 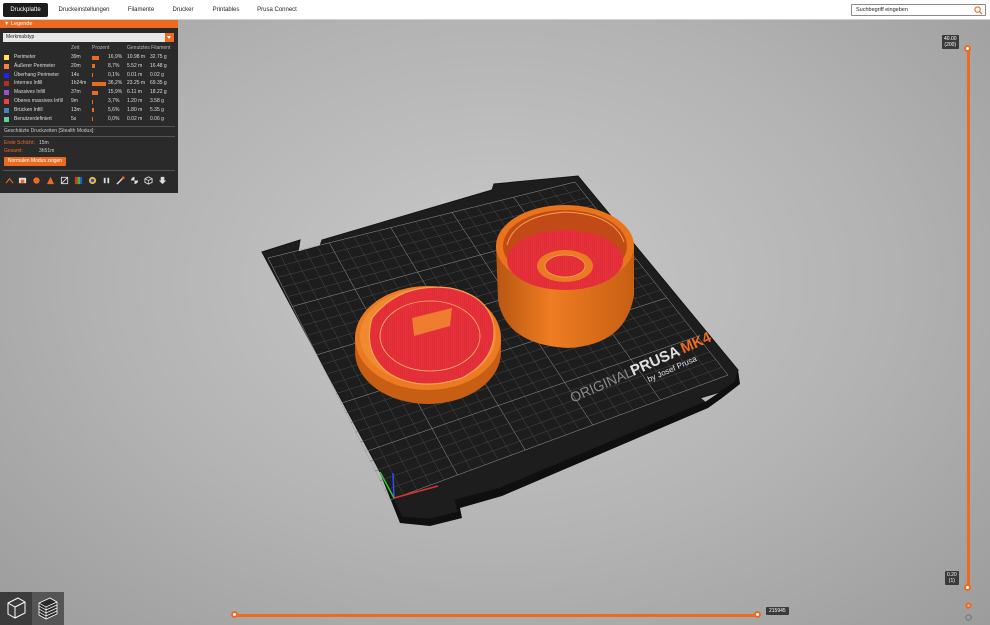 What do you see at coordinates (89, 119) in the screenshot?
I see `legend-row: Benutzerdefiniert 5s 0,0% 0.02 m 0.06 g` at bounding box center [89, 119].